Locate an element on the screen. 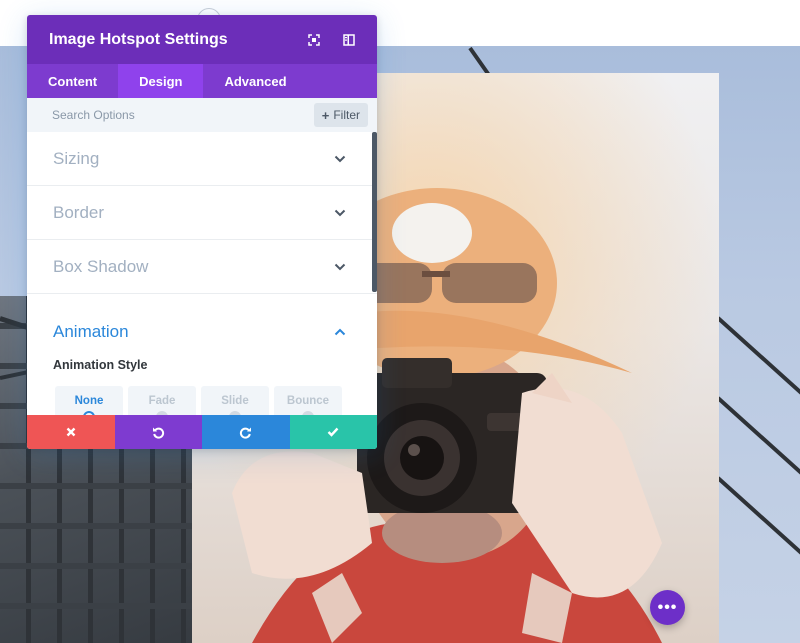  action-bar is located at coordinates (202, 432).